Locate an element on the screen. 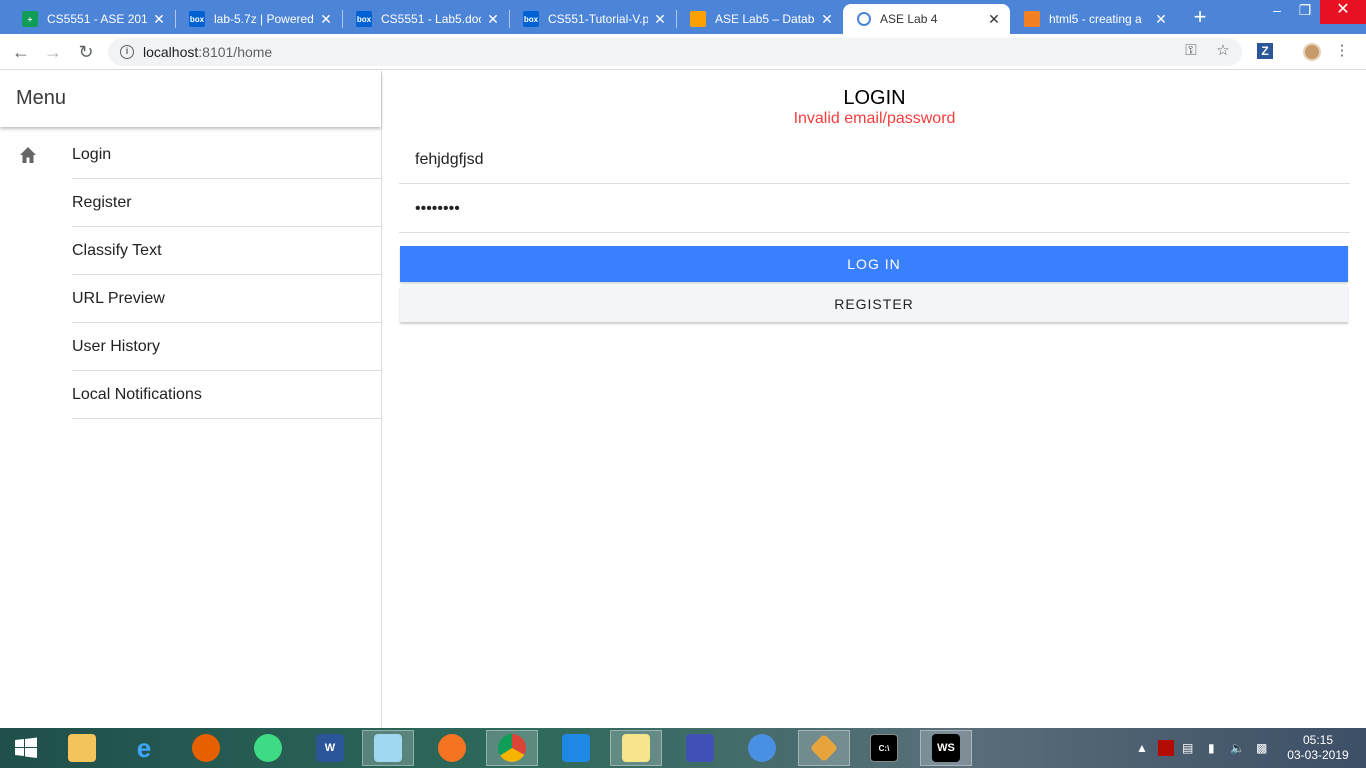 Image resolution: width=1366 pixels, height=768 pixels. start-button is located at coordinates (26, 748).